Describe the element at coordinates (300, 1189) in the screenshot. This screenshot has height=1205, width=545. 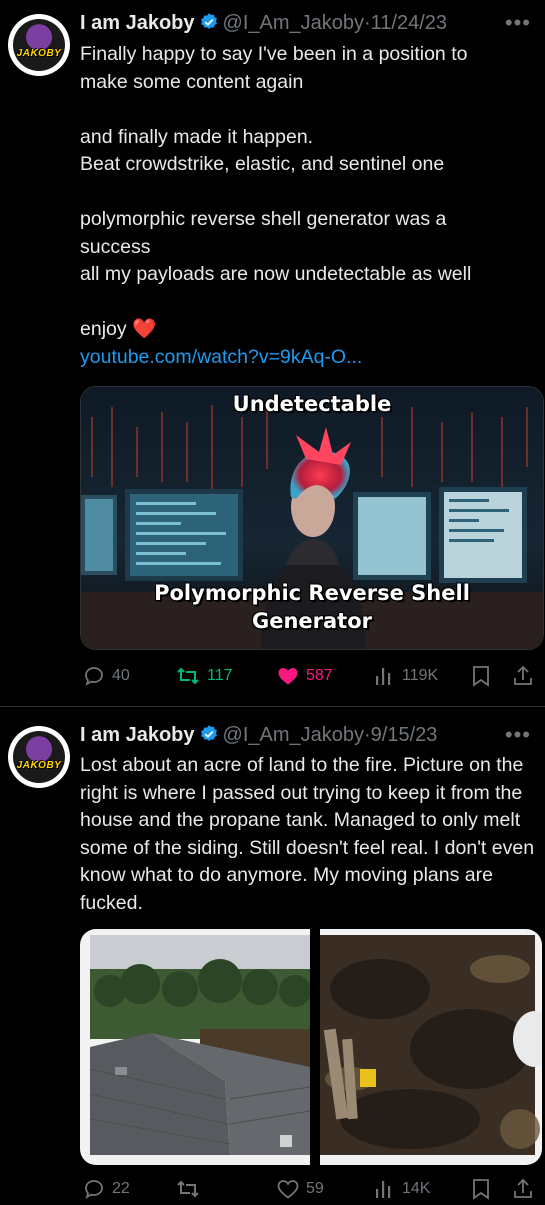
I see `like-button: 59` at that location.